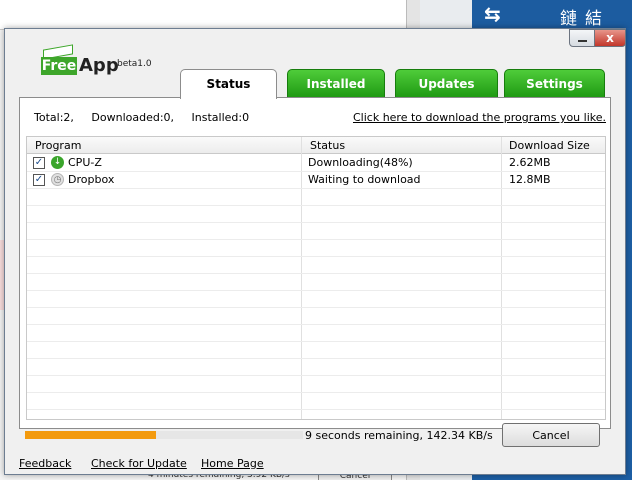  Describe the element at coordinates (228, 84) in the screenshot. I see `tab-status: Status` at that location.